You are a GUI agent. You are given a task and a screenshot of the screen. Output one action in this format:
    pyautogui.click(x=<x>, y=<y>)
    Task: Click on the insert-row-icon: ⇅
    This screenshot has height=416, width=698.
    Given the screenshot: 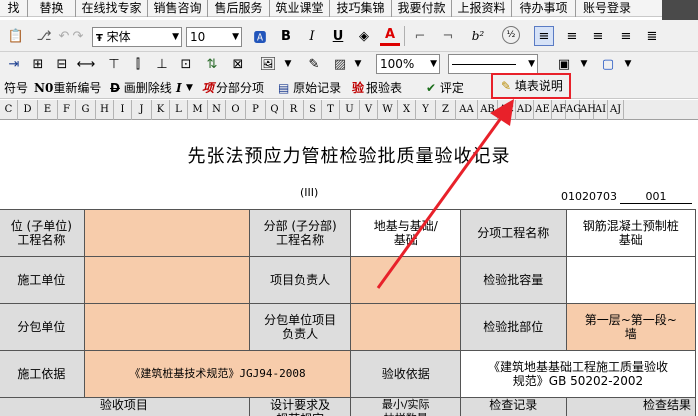 What is the action you would take?
    pyautogui.click(x=212, y=64)
    